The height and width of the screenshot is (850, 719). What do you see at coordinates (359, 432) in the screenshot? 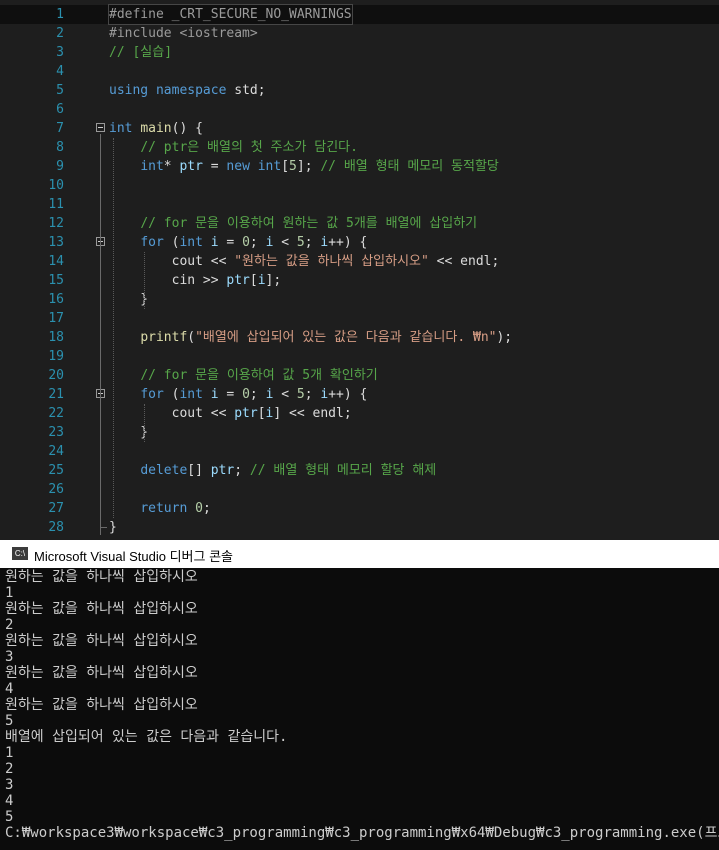
I see `code-line: 23 }` at bounding box center [359, 432].